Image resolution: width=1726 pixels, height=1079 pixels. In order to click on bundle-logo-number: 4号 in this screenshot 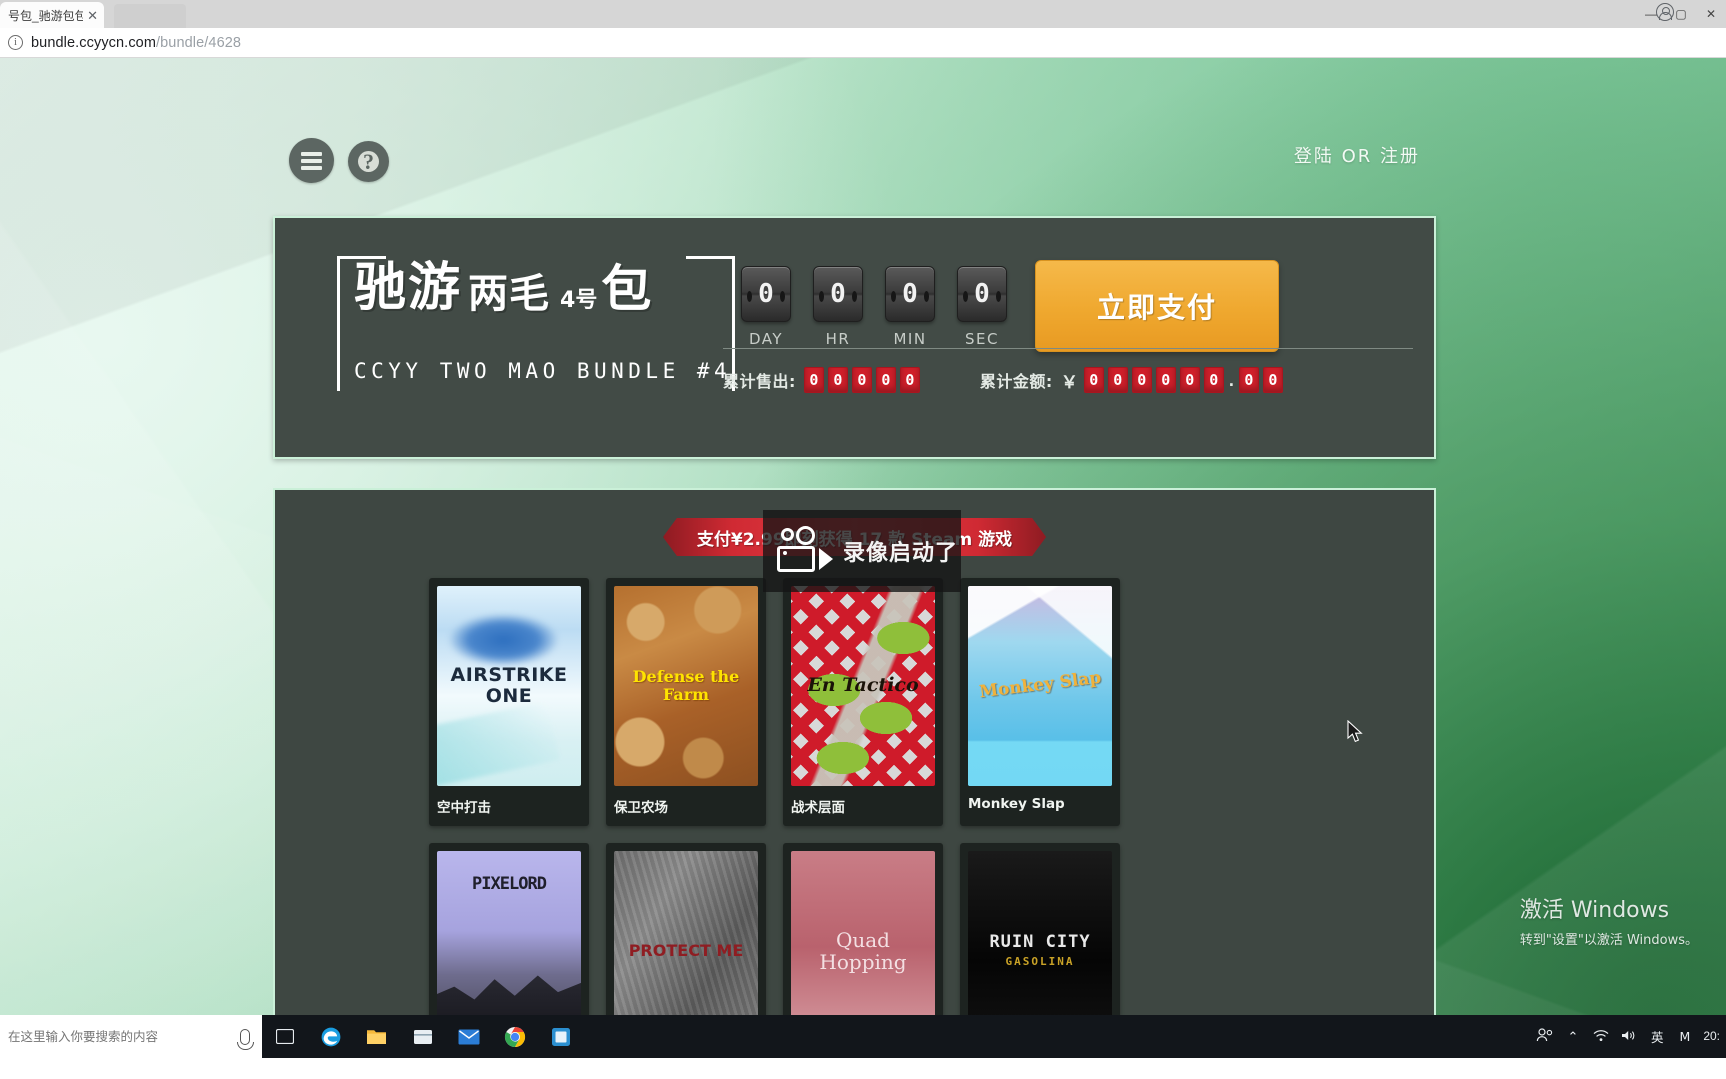, I will do `click(579, 300)`.